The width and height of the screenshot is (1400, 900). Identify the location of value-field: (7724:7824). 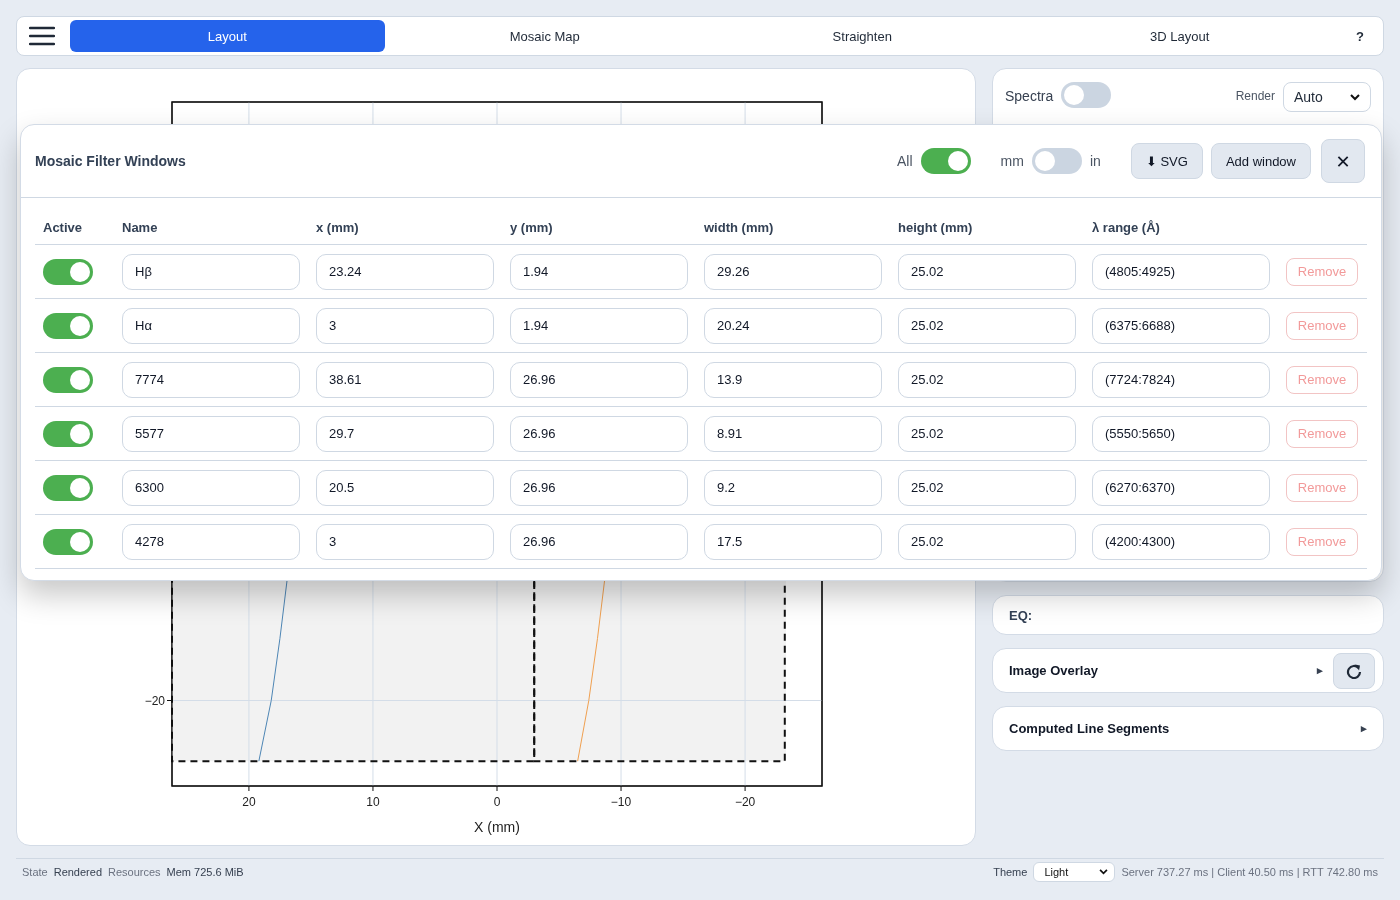
(1181, 379).